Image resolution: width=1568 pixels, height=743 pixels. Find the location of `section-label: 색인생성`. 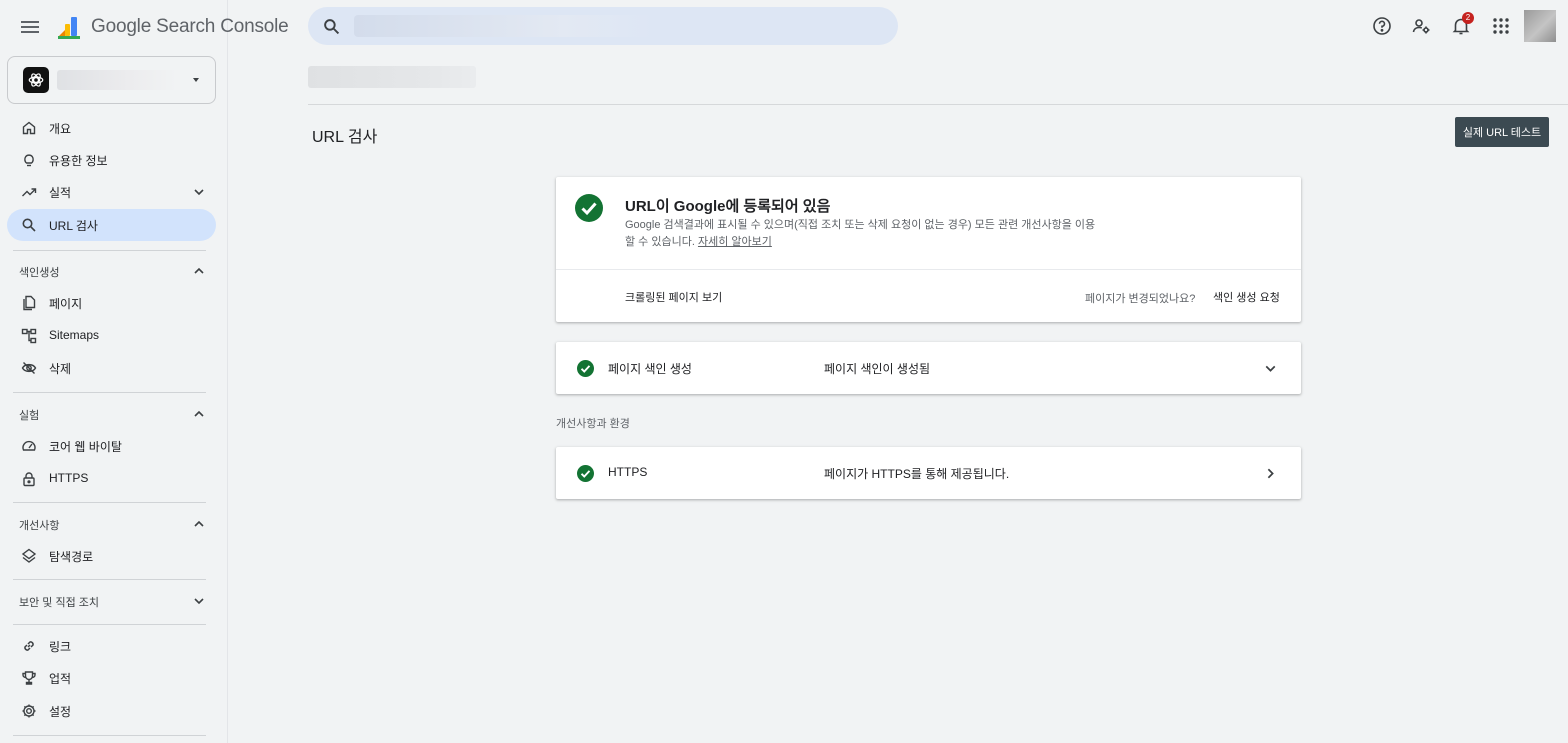

section-label: 색인생성 is located at coordinates (39, 273).